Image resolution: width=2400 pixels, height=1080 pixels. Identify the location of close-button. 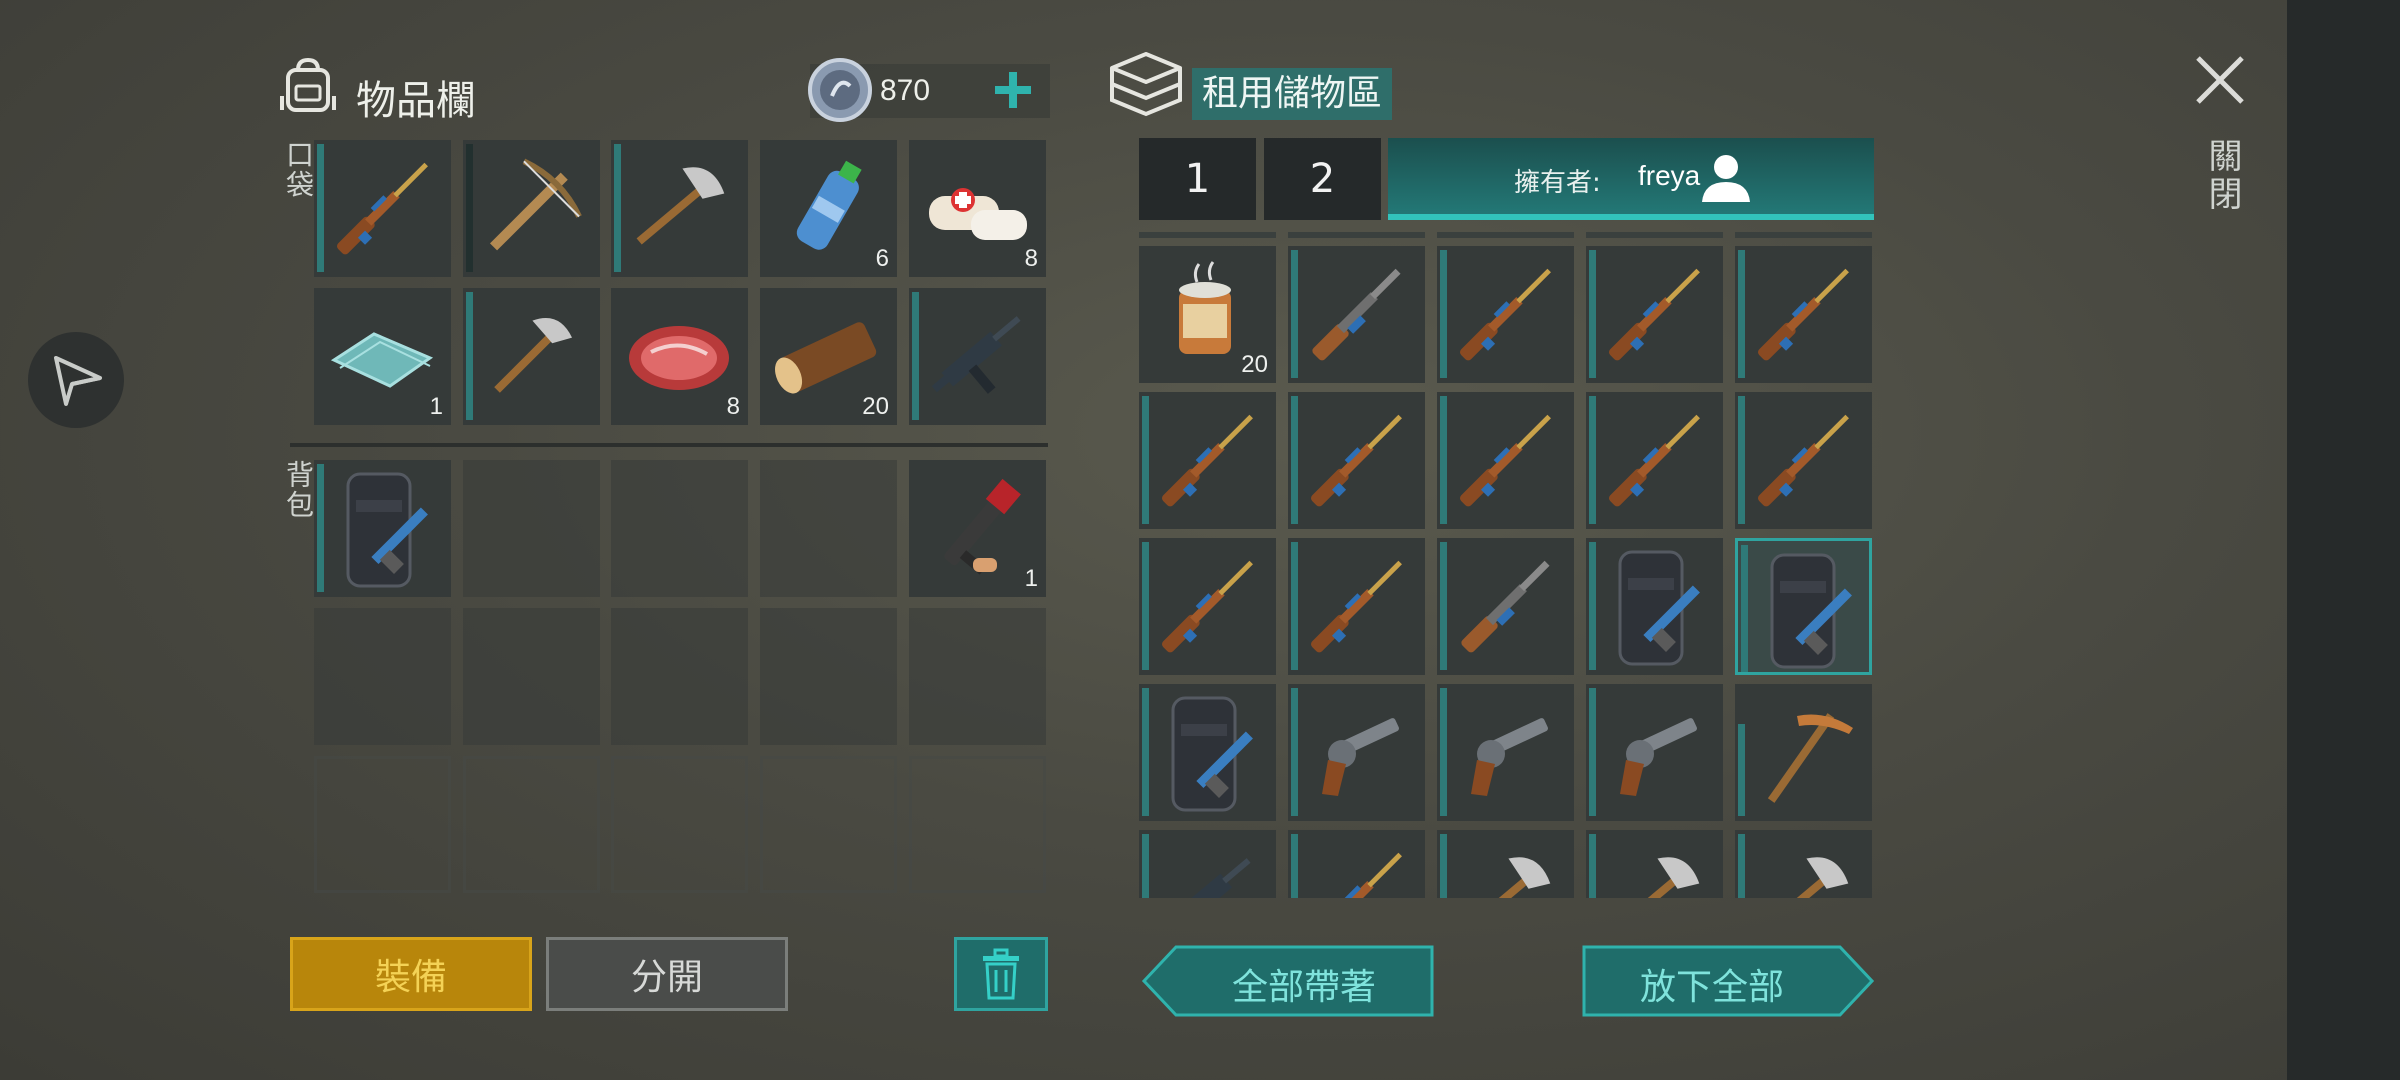
(2220, 80).